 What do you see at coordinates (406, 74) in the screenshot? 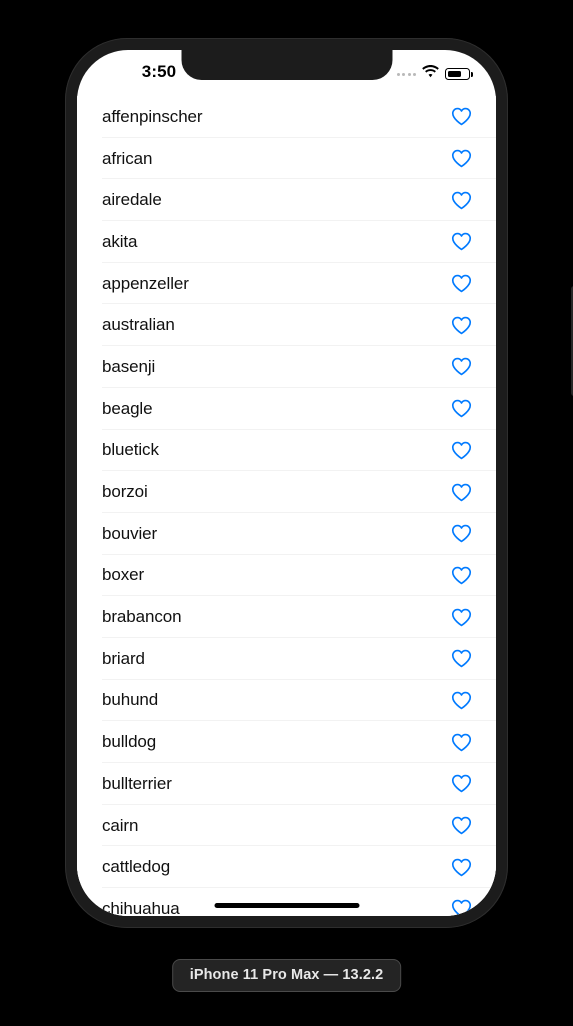
I see `signal-dots-icon` at bounding box center [406, 74].